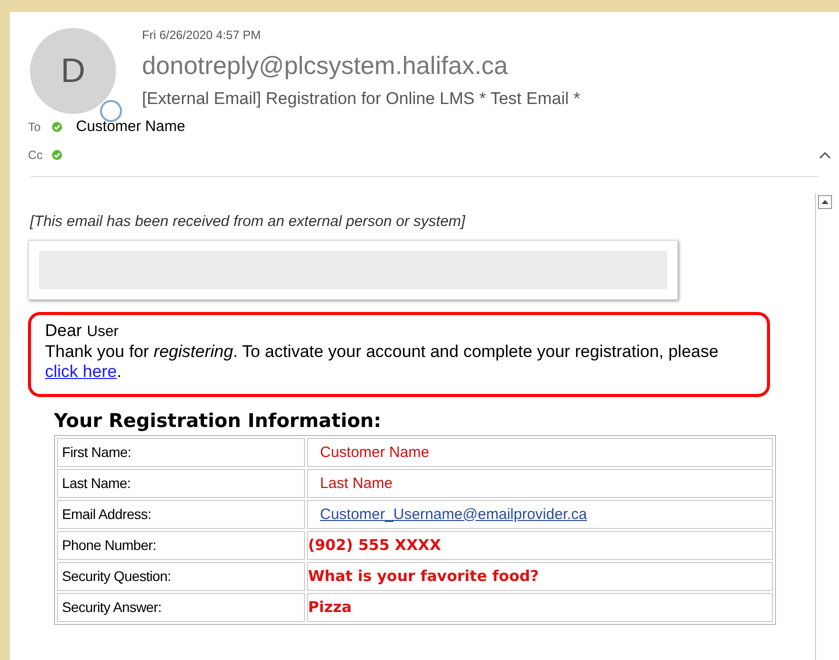 The image size is (839, 660). What do you see at coordinates (825, 155) in the screenshot?
I see `collapse-icon` at bounding box center [825, 155].